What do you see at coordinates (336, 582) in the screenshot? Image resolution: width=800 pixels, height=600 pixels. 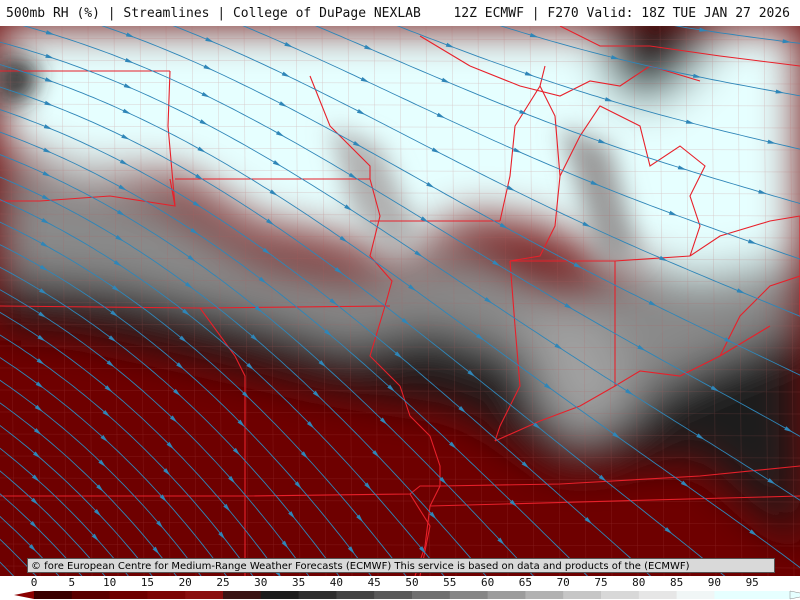 I see `colorbar-tick-label: 40` at bounding box center [336, 582].